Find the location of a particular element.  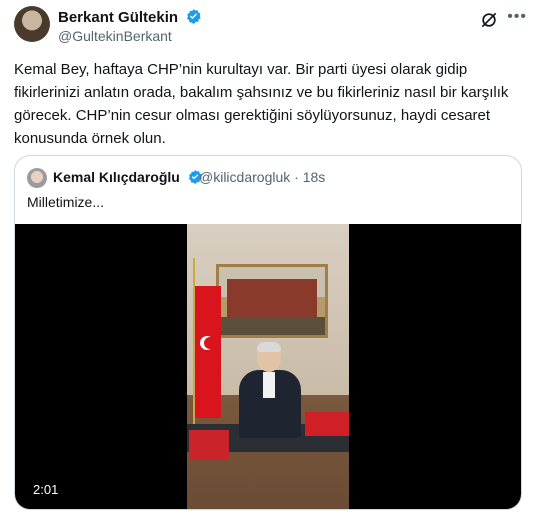

wall-painting is located at coordinates (272, 301).